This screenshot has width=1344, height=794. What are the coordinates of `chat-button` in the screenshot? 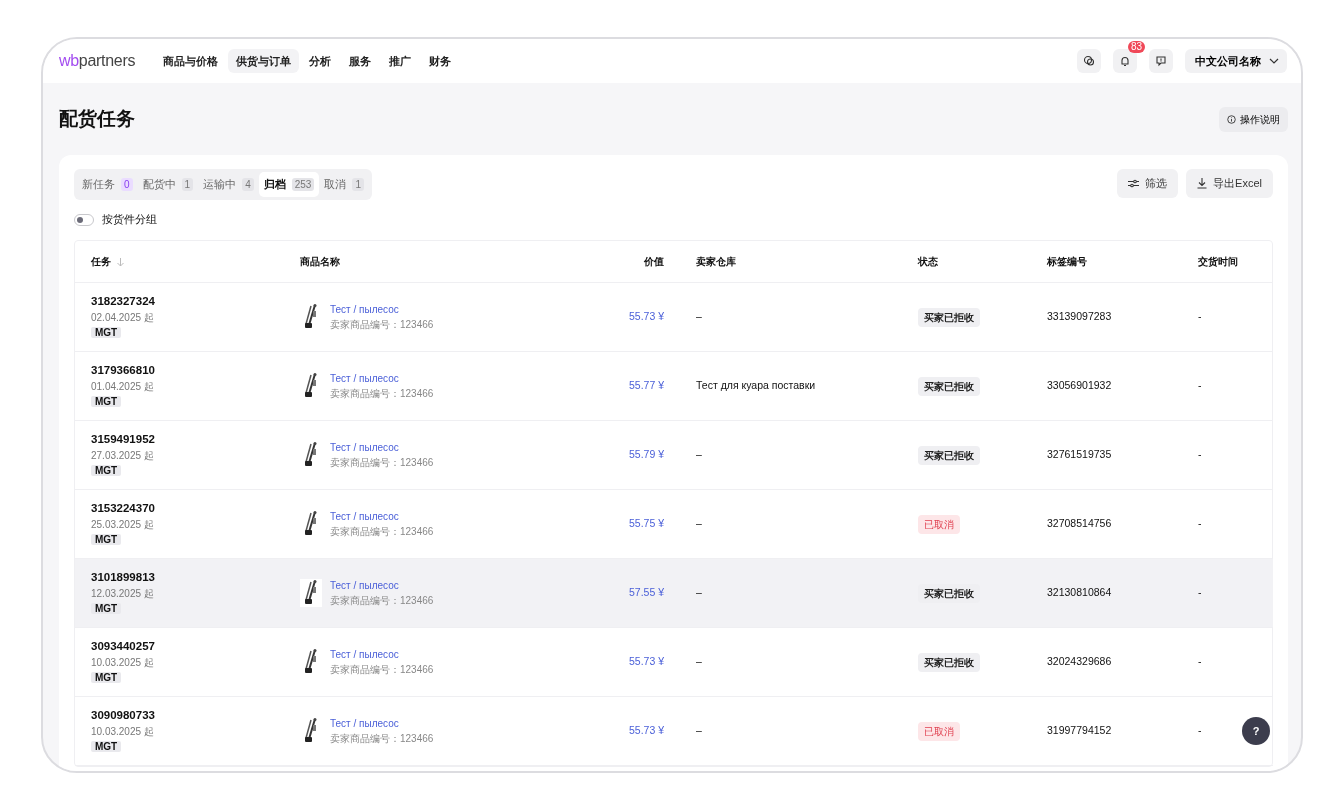 It's located at (1089, 61).